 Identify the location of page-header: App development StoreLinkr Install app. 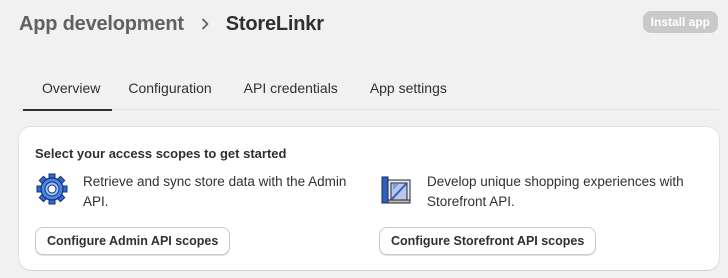
(368, 24).